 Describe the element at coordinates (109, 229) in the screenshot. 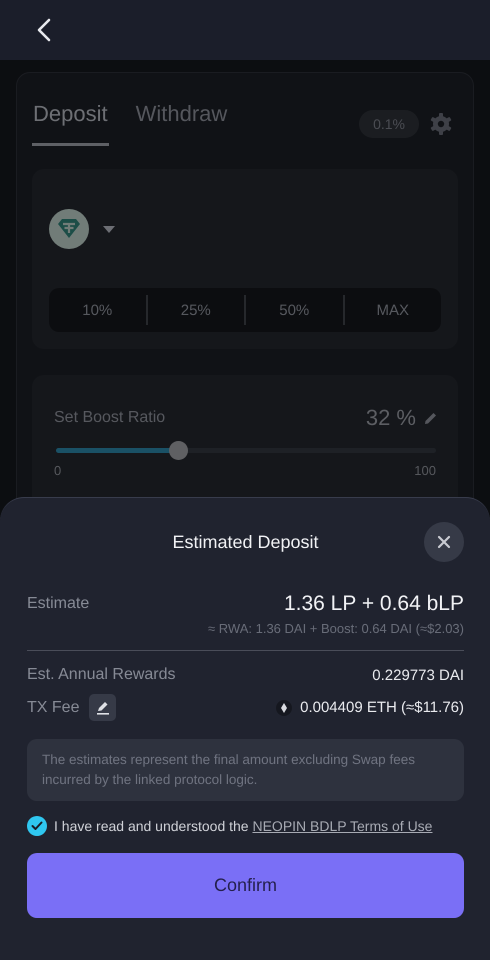

I see `caret-icon` at that location.